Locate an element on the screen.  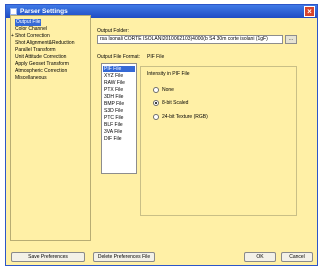
output-folder-label: Output Folder: is located at coordinates (113, 31).